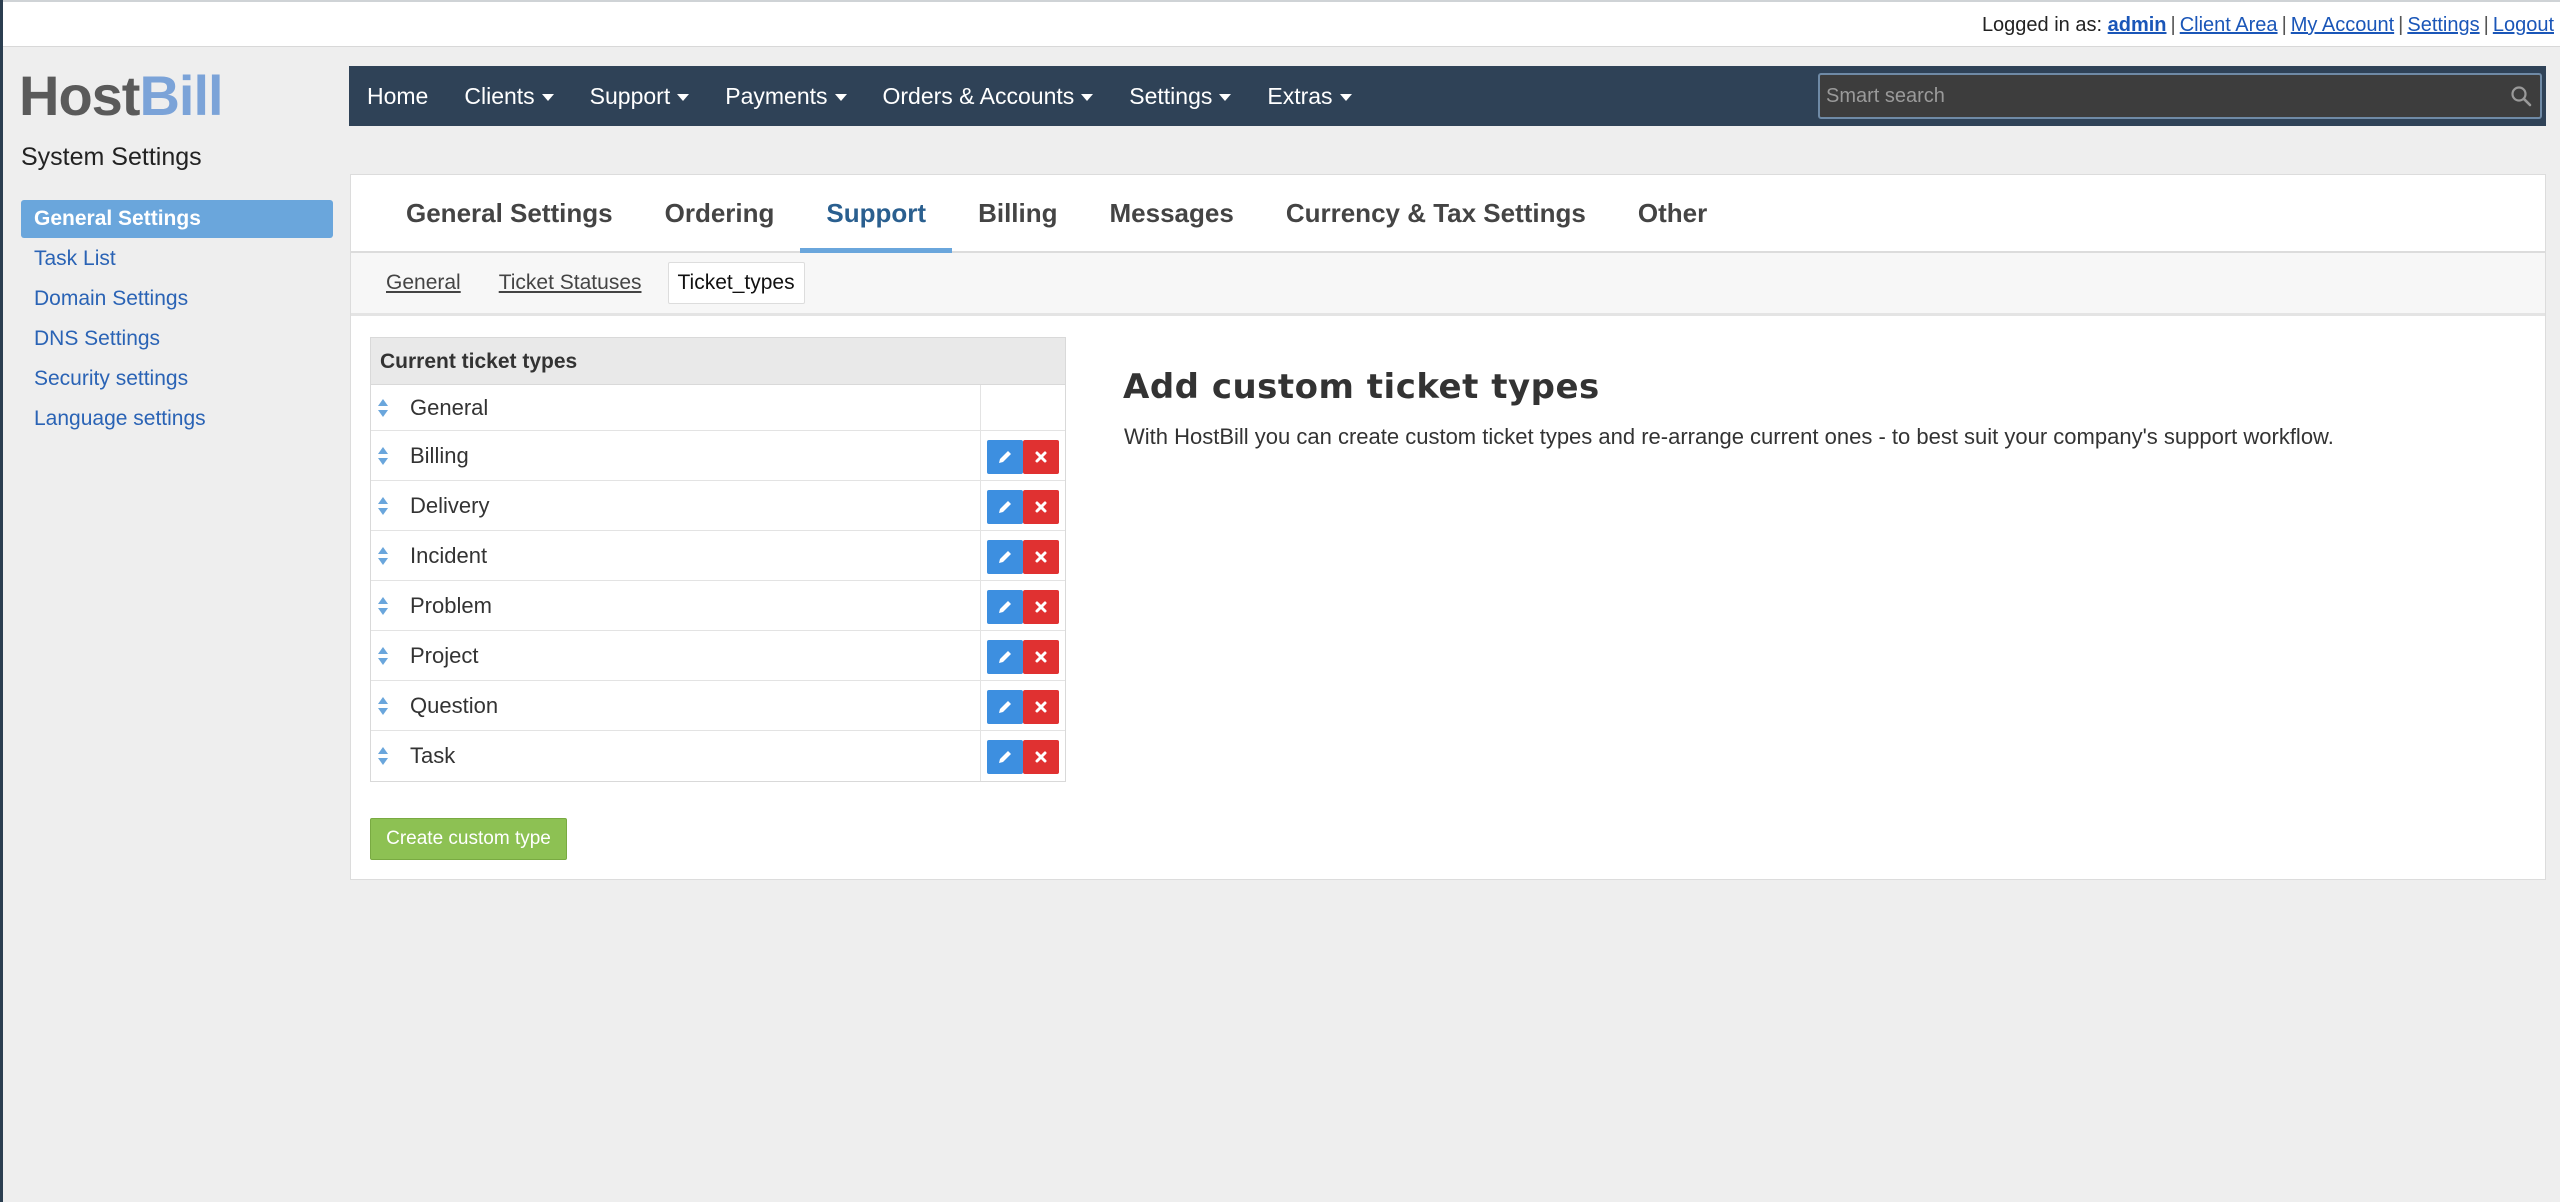  I want to click on nav-orders-accounts: Orders & Accounts, so click(988, 96).